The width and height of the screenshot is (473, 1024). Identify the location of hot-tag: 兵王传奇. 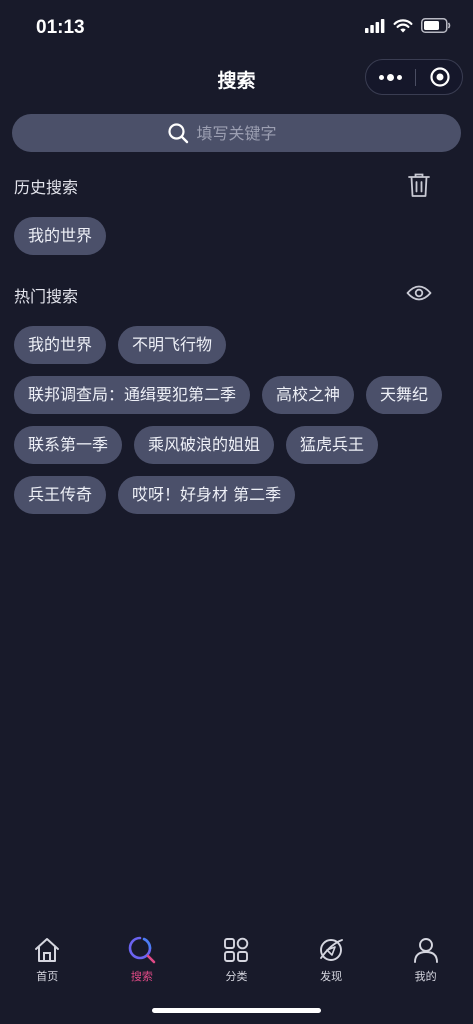
(60, 495).